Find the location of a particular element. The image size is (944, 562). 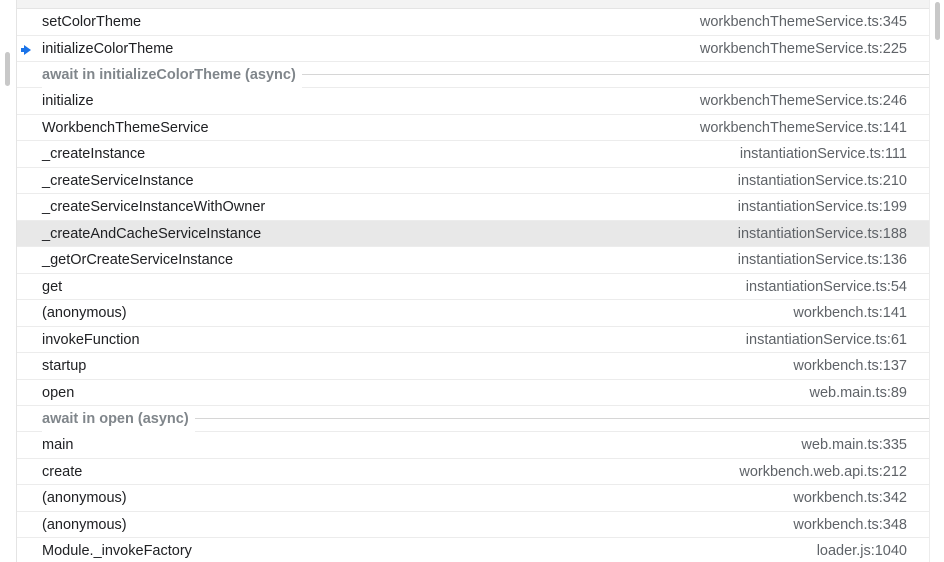

list-top-edge is located at coordinates (473, 4).